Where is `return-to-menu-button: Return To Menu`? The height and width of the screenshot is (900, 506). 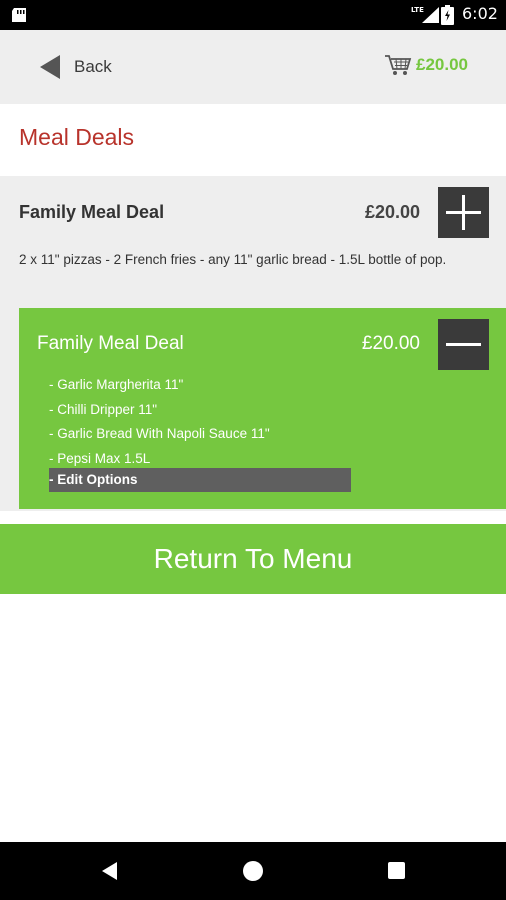
return-to-menu-button: Return To Menu is located at coordinates (253, 559).